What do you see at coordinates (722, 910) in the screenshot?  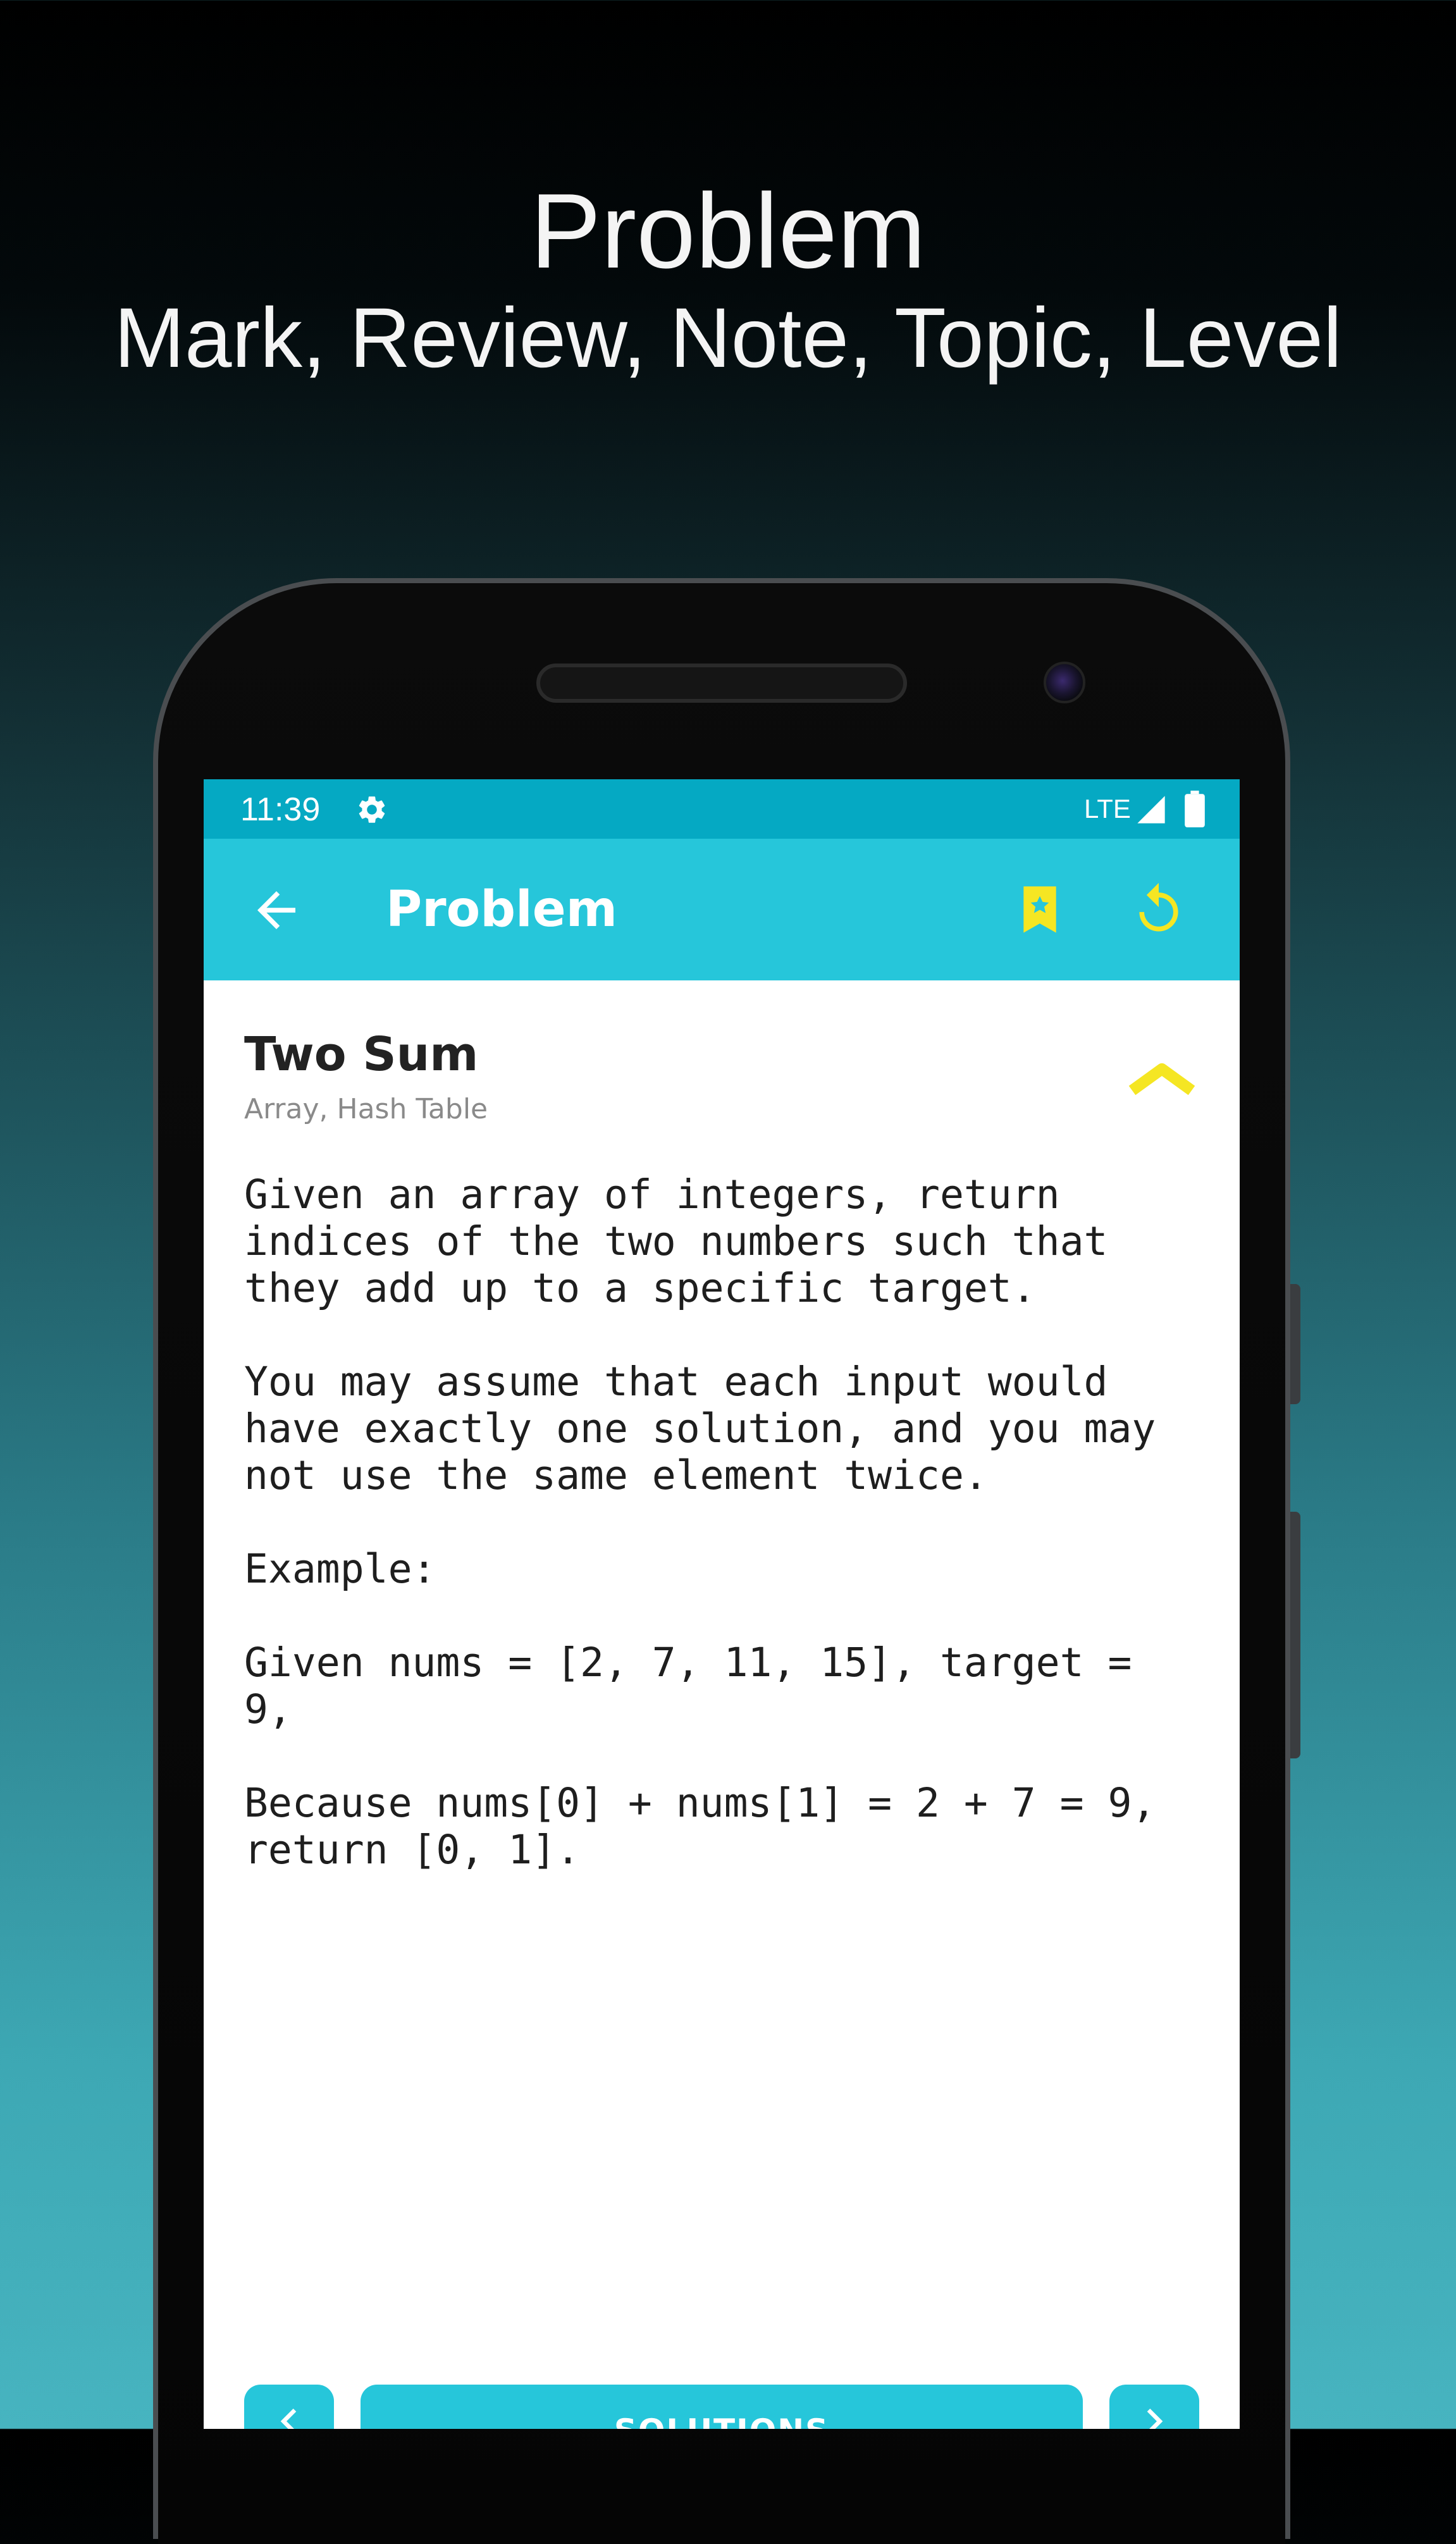 I see `app-bar: Problem` at bounding box center [722, 910].